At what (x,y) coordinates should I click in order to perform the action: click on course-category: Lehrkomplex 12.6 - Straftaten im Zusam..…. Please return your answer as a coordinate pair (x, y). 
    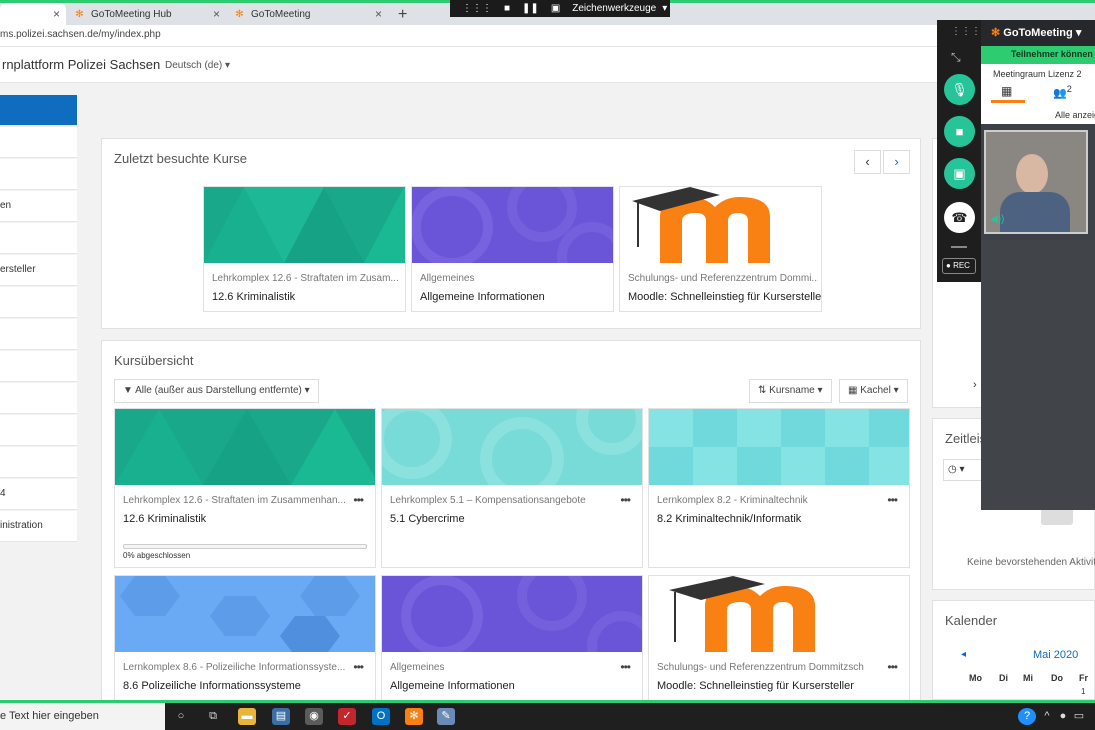
    Looking at the image, I should click on (305, 278).